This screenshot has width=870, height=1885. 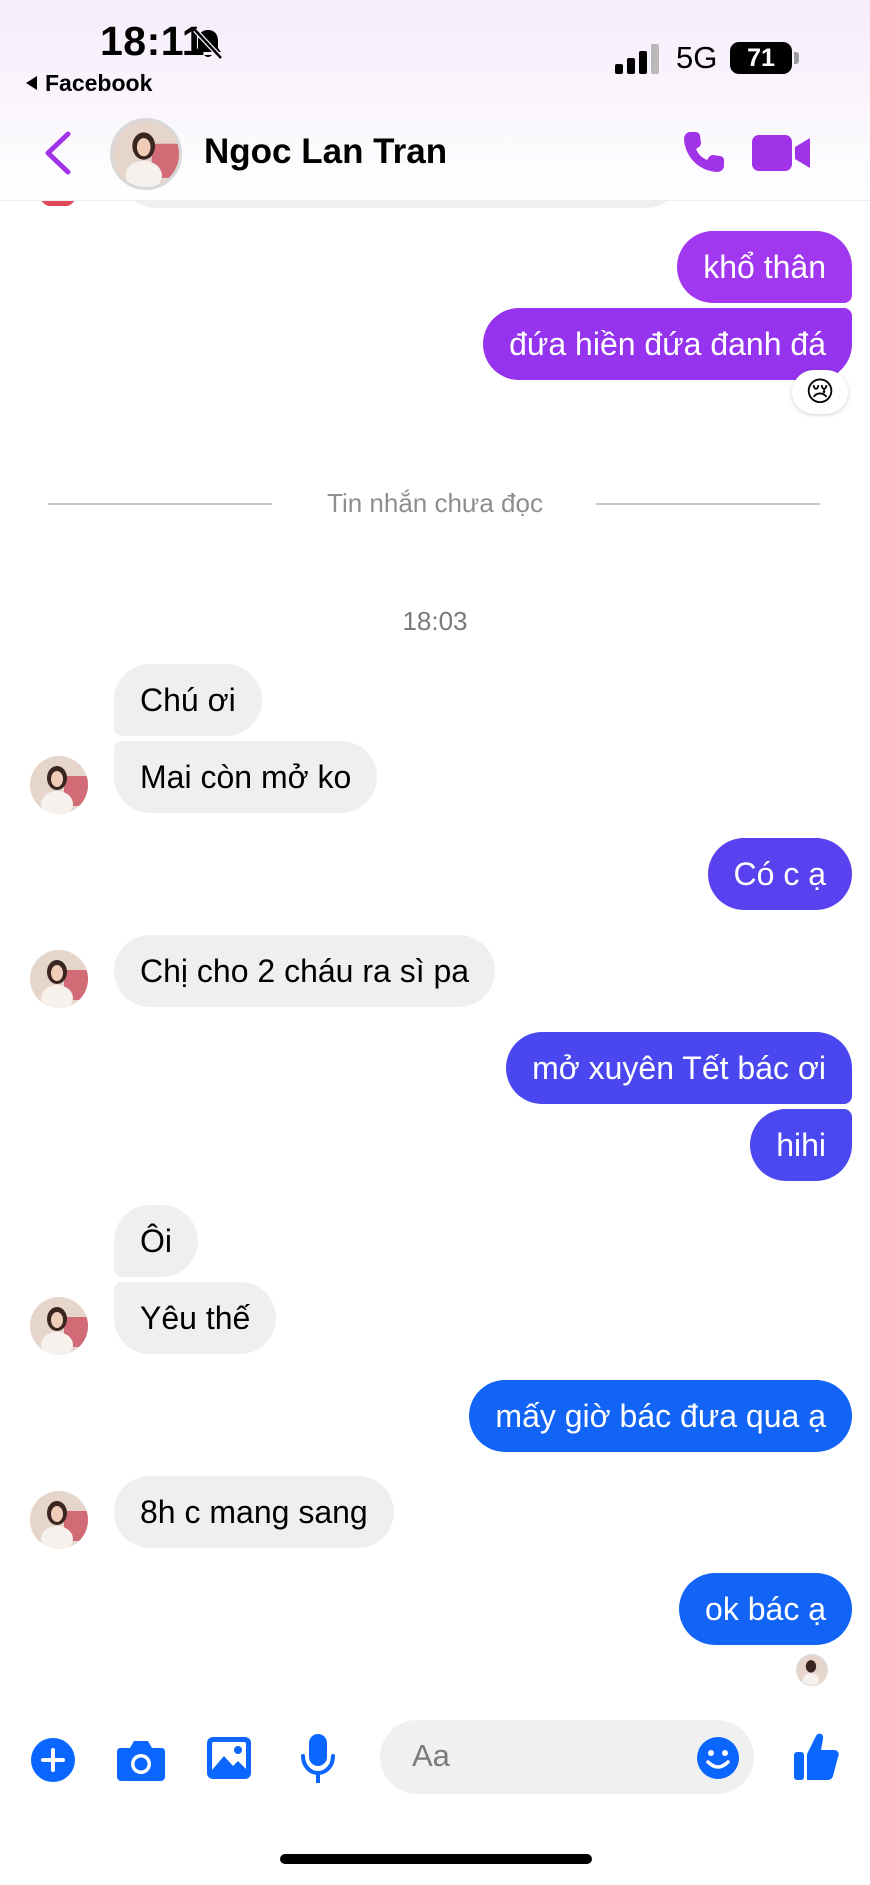 What do you see at coordinates (782, 153) in the screenshot?
I see `video-call-icon` at bounding box center [782, 153].